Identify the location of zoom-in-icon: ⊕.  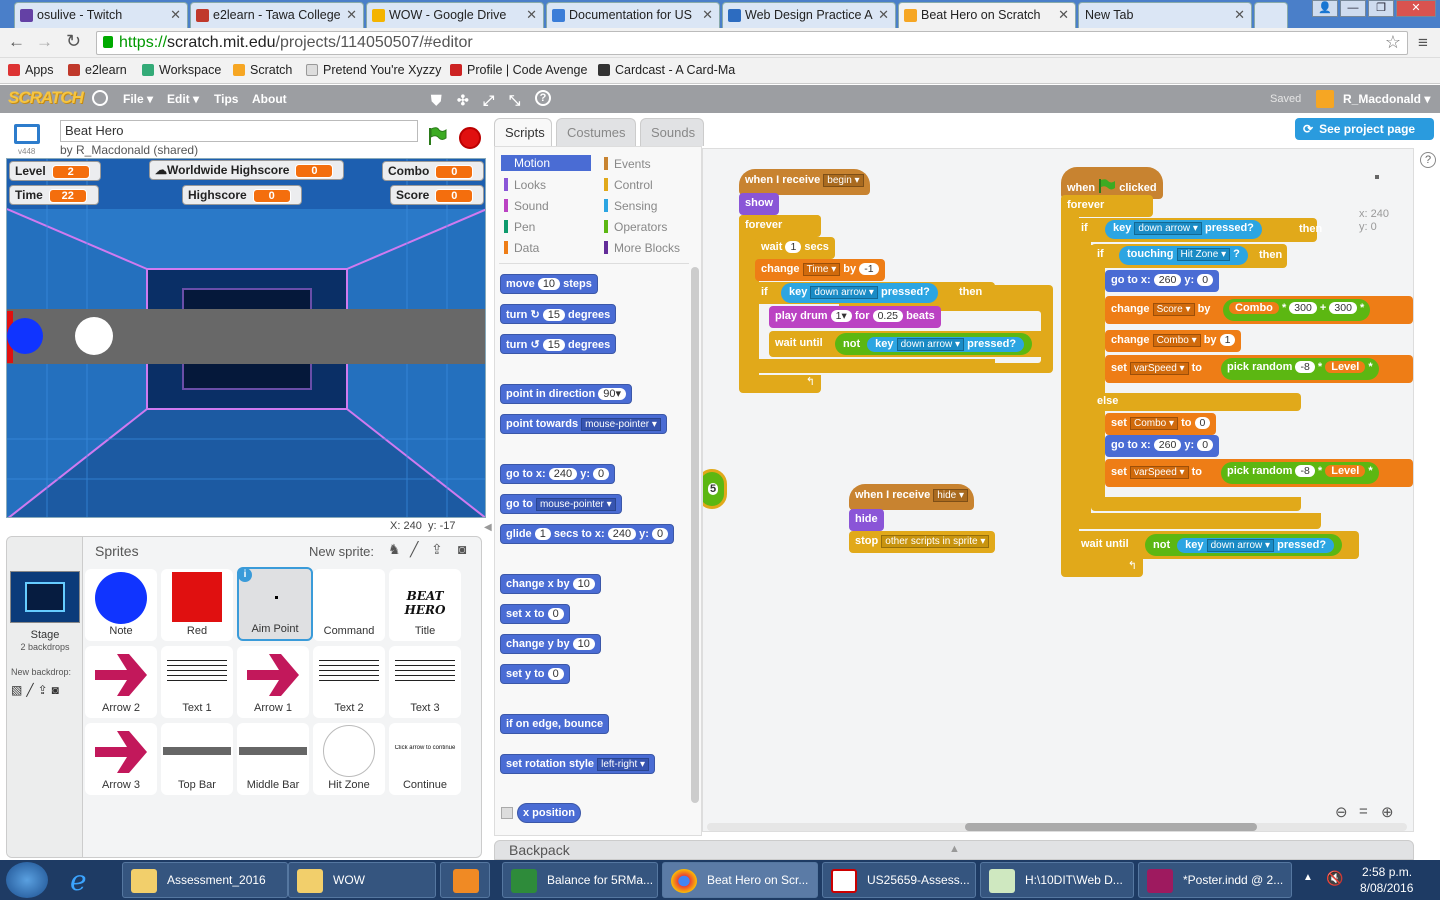
(1387, 812).